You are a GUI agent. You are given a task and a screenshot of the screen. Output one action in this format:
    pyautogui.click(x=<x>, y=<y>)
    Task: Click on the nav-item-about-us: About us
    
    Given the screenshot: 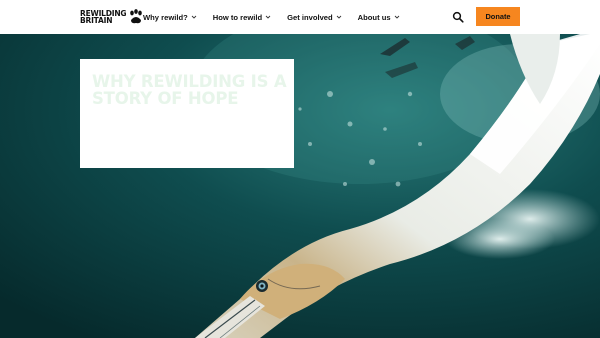 What is the action you would take?
    pyautogui.click(x=379, y=17)
    